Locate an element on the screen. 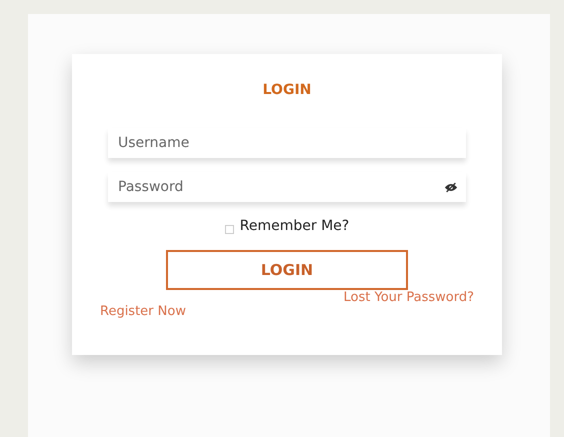  register-link: Register Now is located at coordinates (143, 311).